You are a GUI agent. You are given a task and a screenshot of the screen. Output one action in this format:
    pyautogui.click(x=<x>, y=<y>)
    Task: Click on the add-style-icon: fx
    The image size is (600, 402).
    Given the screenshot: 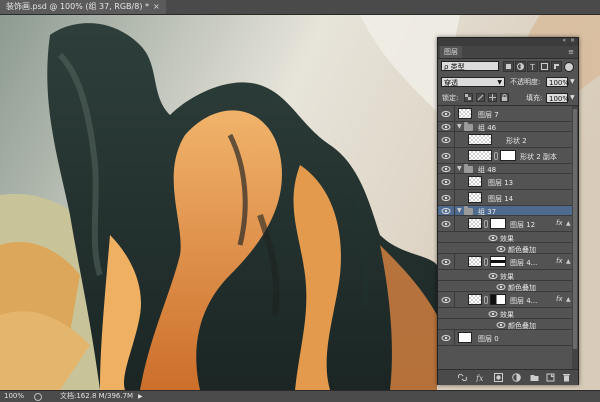 What is the action you would take?
    pyautogui.click(x=480, y=377)
    